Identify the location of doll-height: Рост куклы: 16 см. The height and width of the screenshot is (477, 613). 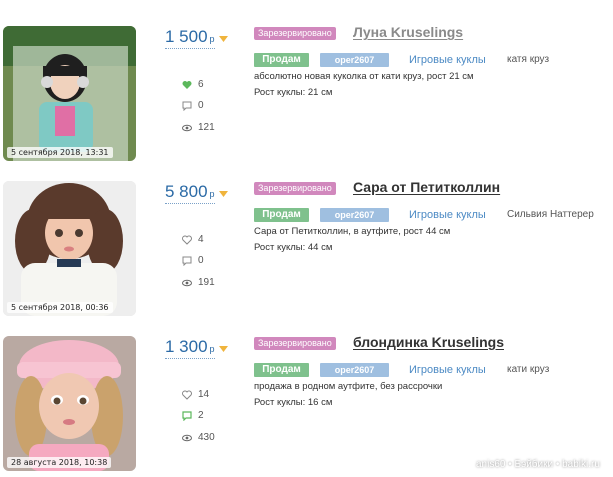
(293, 402).